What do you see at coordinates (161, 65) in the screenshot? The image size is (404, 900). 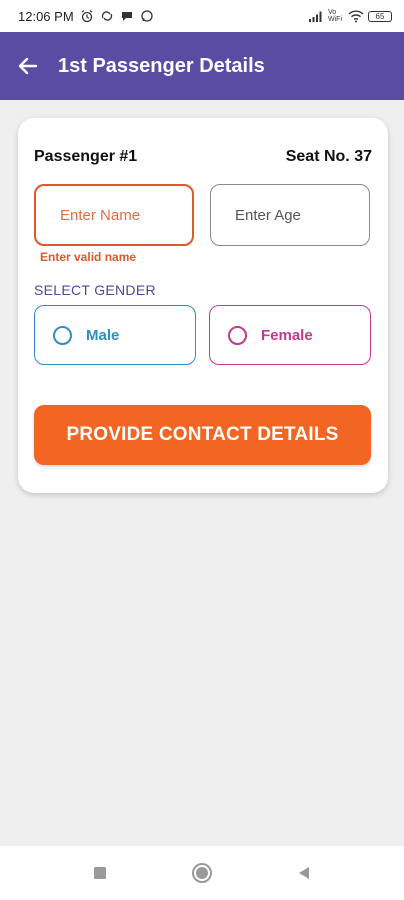 I see `page-title: 1st Passenger Details` at bounding box center [161, 65].